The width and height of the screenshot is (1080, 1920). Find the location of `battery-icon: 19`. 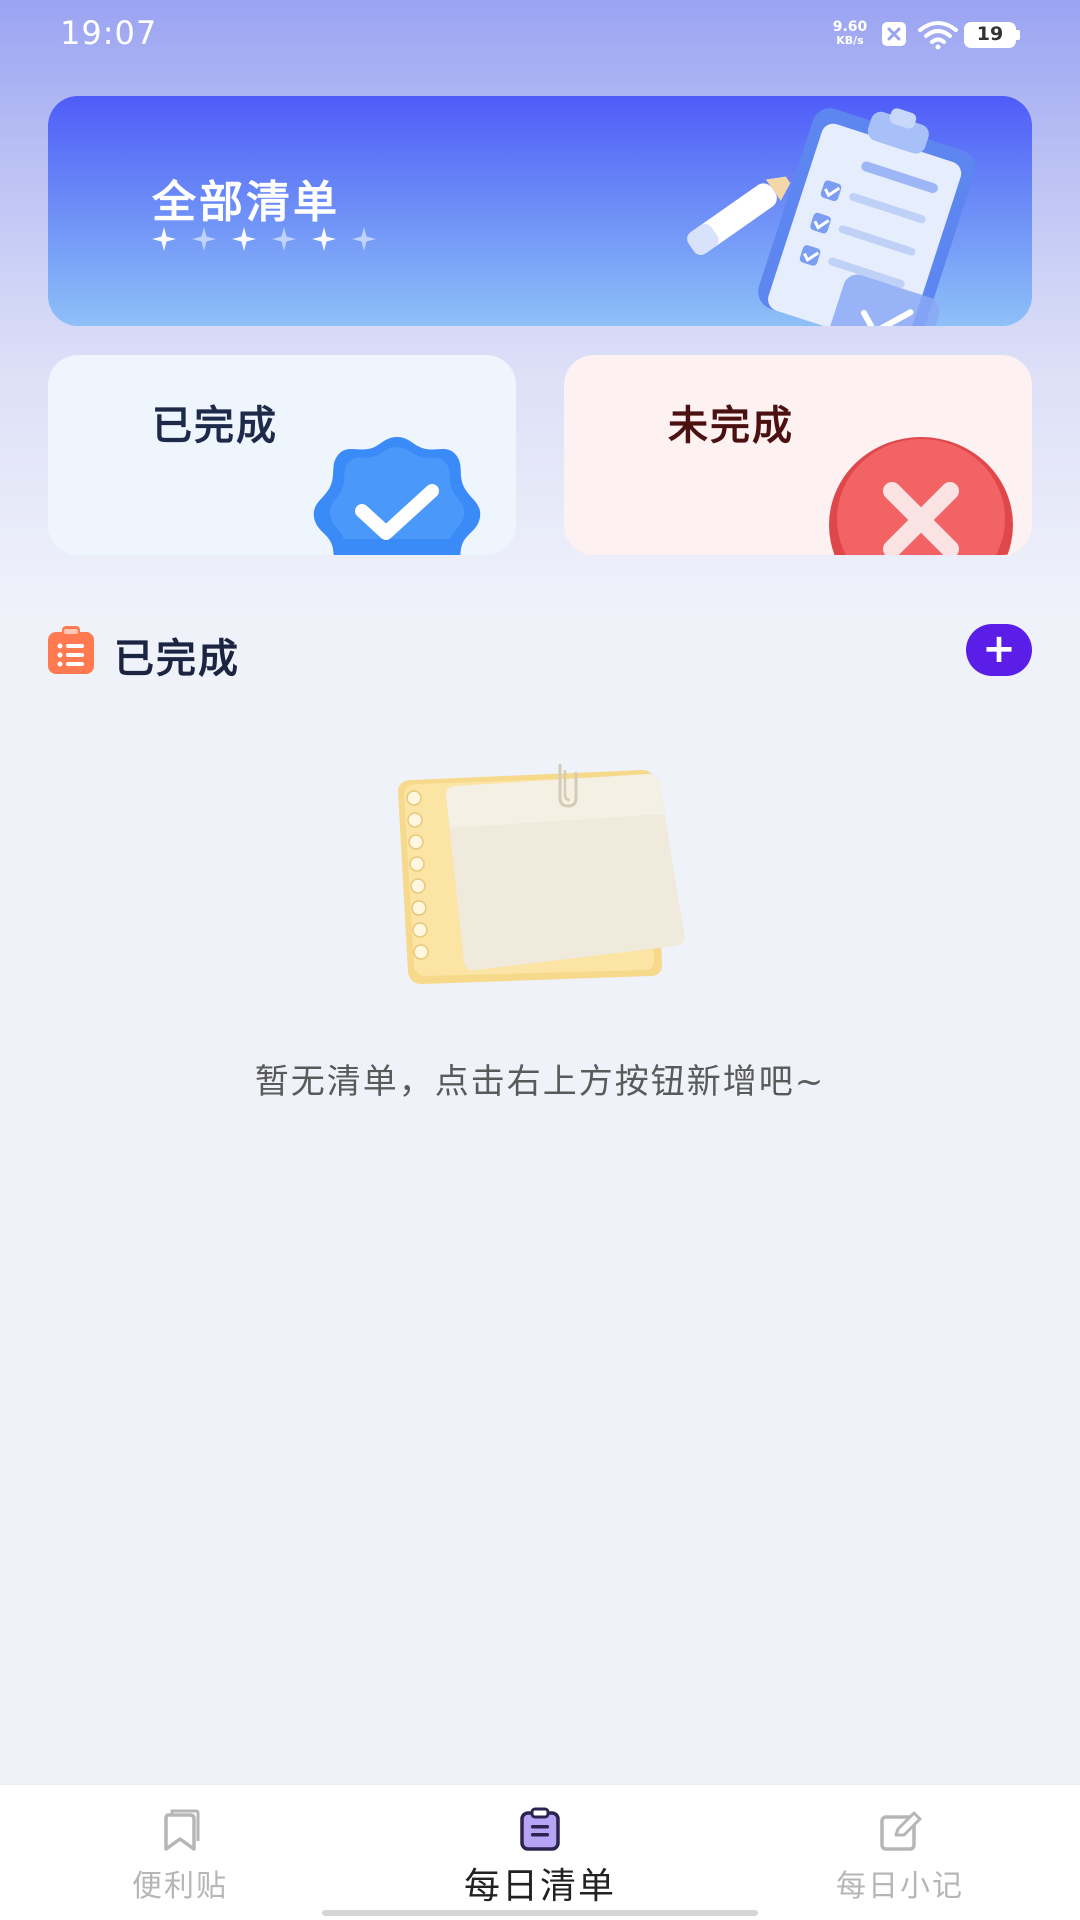

battery-icon: 19 is located at coordinates (992, 35).